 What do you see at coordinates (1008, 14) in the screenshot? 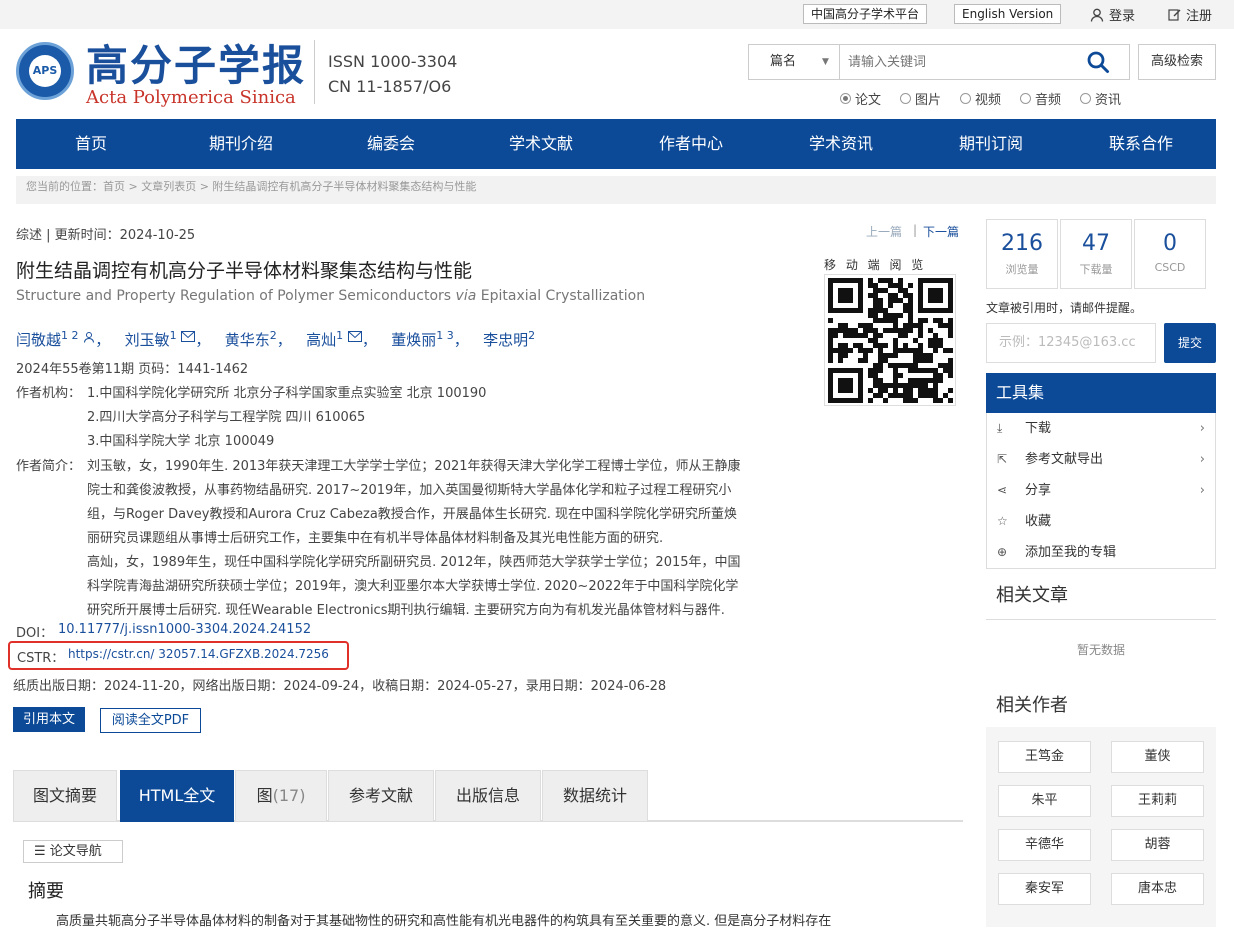
I see `english-version-link: English Version` at bounding box center [1008, 14].